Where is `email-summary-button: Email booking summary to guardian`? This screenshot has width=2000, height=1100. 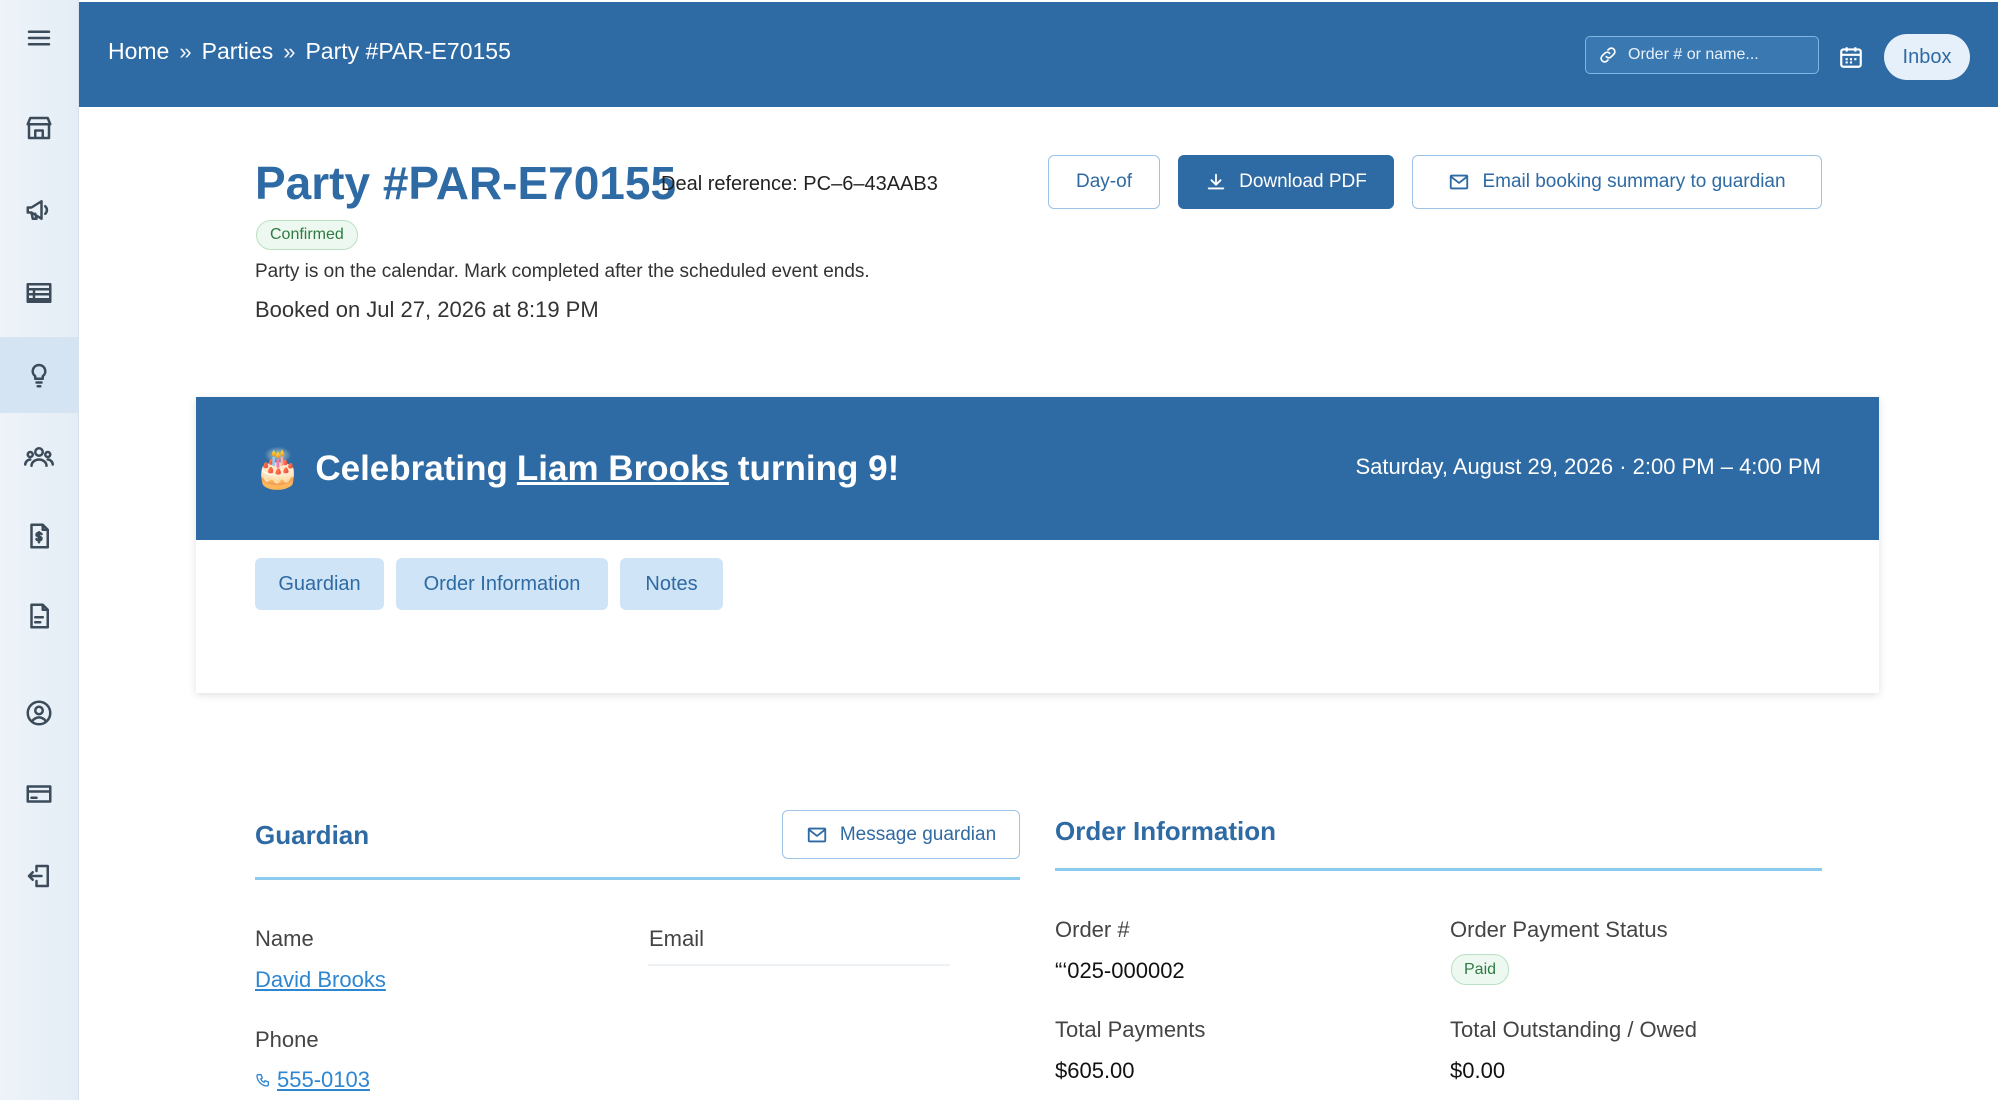 email-summary-button: Email booking summary to guardian is located at coordinates (1617, 182).